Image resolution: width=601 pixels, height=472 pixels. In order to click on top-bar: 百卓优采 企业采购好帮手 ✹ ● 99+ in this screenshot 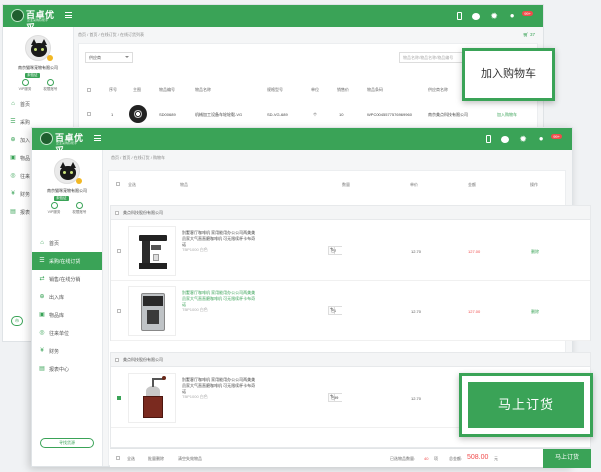, I will do `click(302, 142)`.